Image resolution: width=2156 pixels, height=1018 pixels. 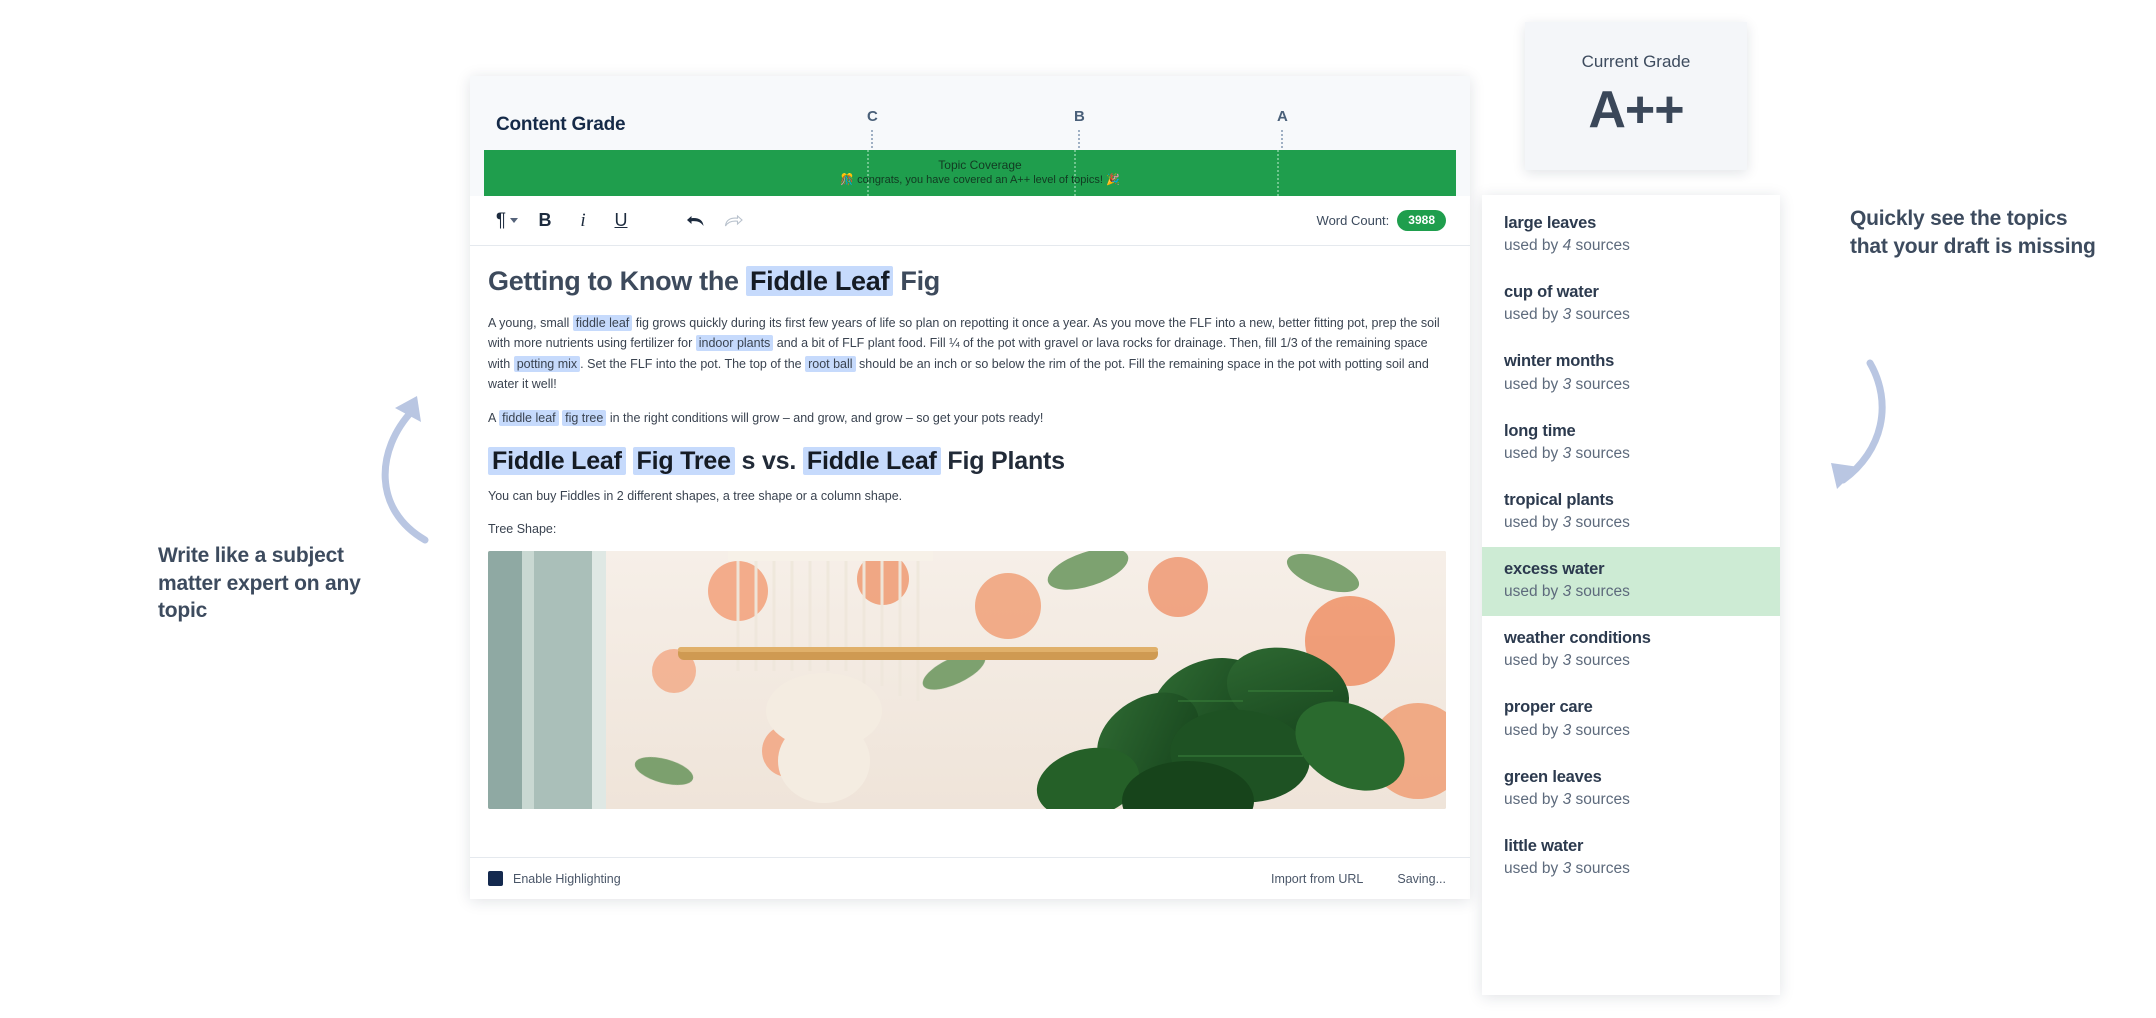 I want to click on p2-highlight-fiddle-leaf: fiddle leaf, so click(x=529, y=418).